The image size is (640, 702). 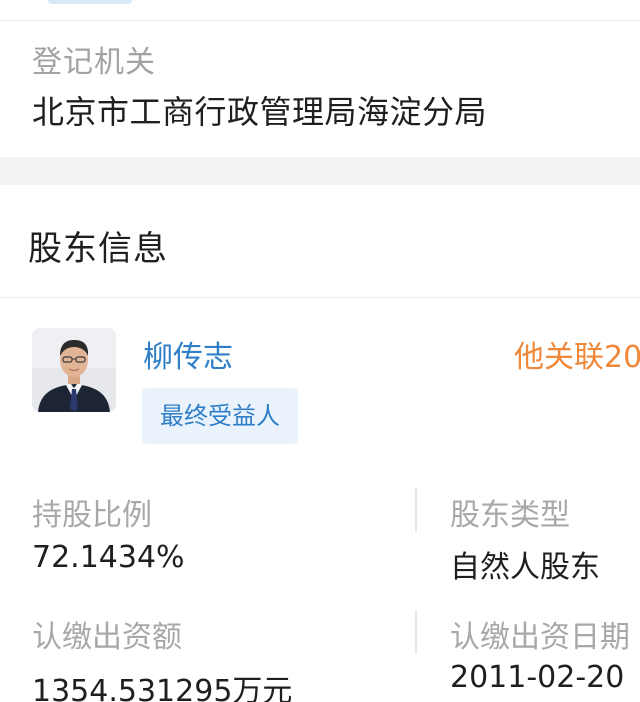 I want to click on ultimate-beneficiary-badge: 最终受益人, so click(x=220, y=416).